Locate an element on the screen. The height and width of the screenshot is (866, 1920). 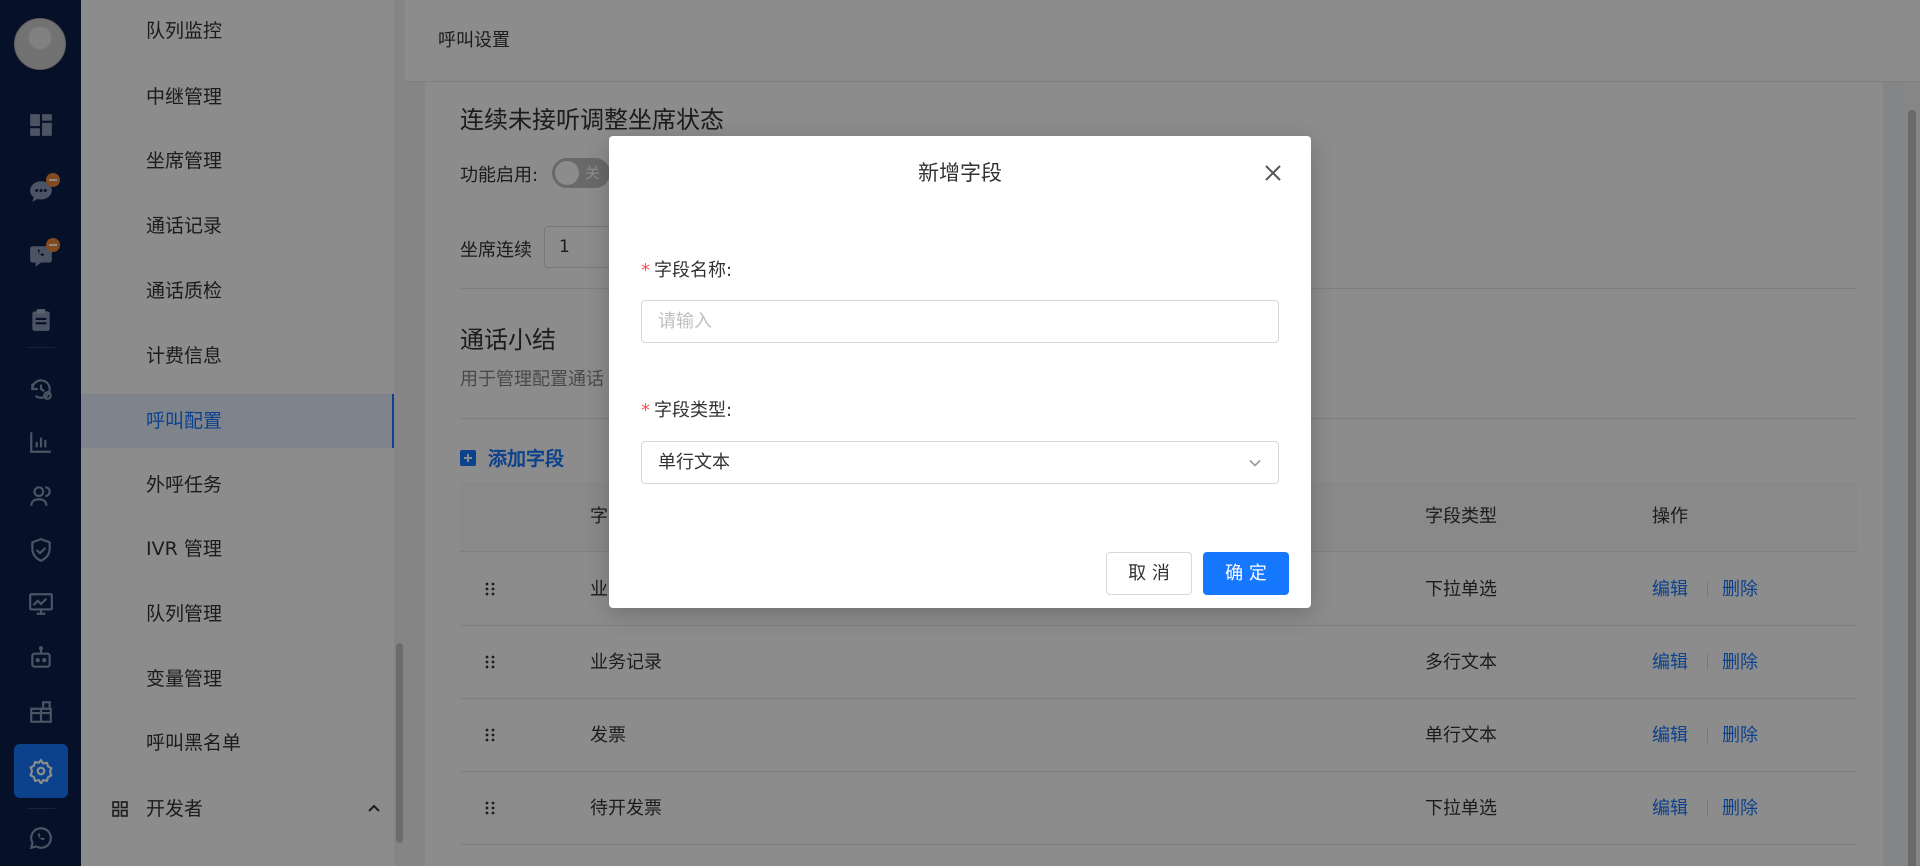
chevron-down-icon is located at coordinates (1255, 463).